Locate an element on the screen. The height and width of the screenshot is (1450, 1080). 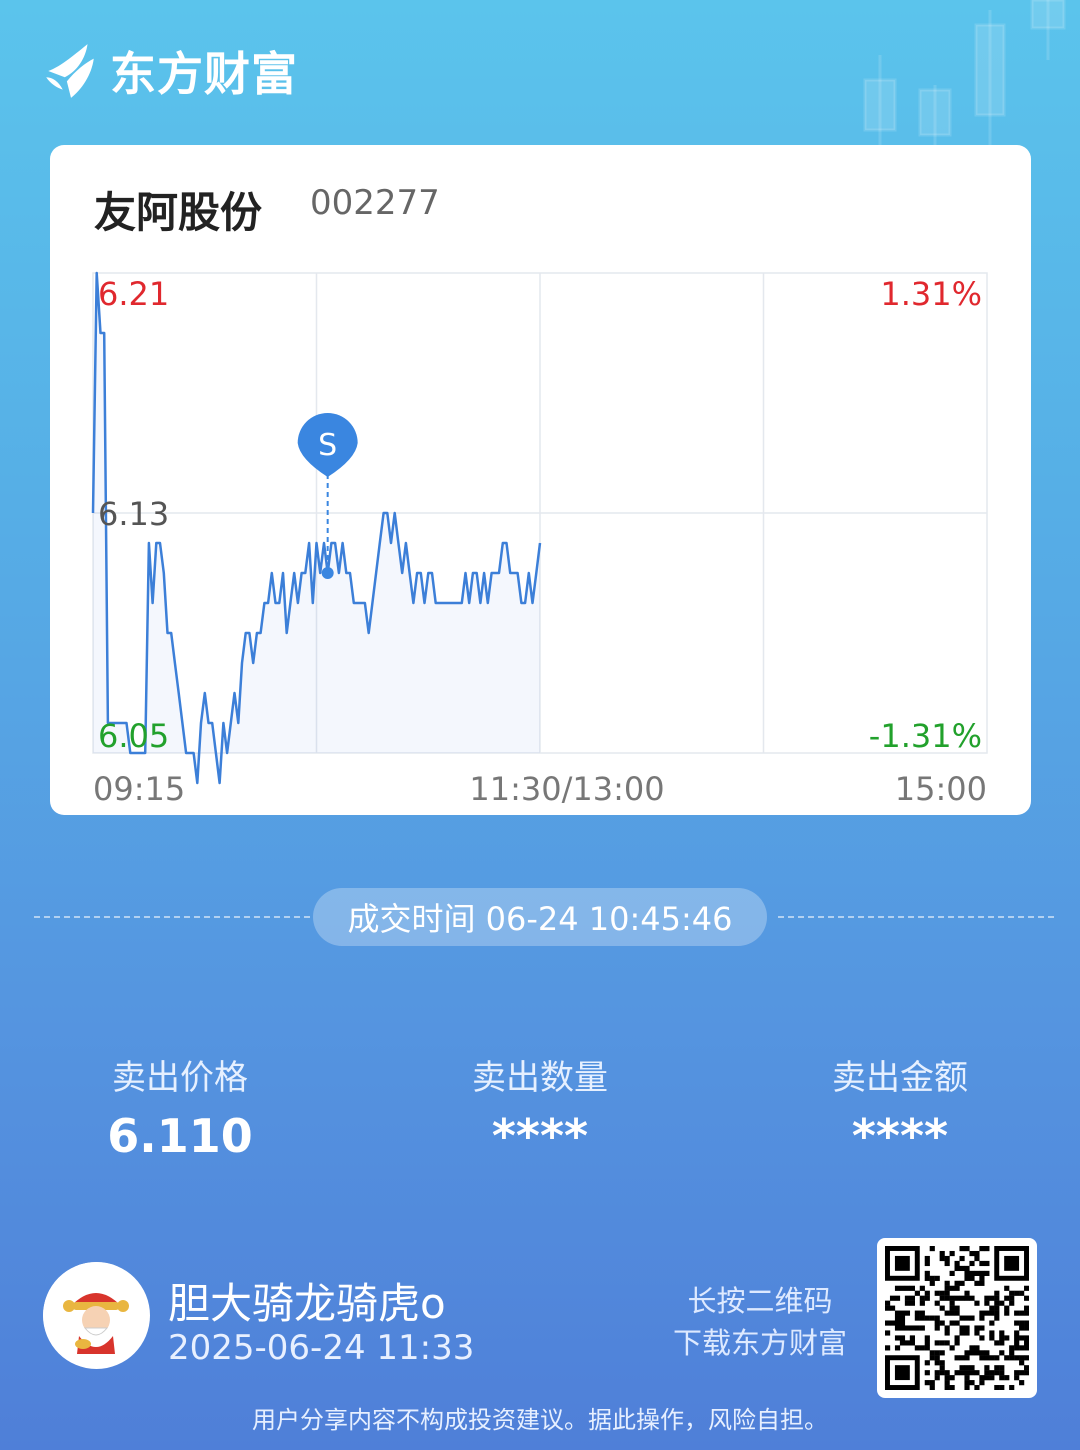
marker-point is located at coordinates (327, 573).